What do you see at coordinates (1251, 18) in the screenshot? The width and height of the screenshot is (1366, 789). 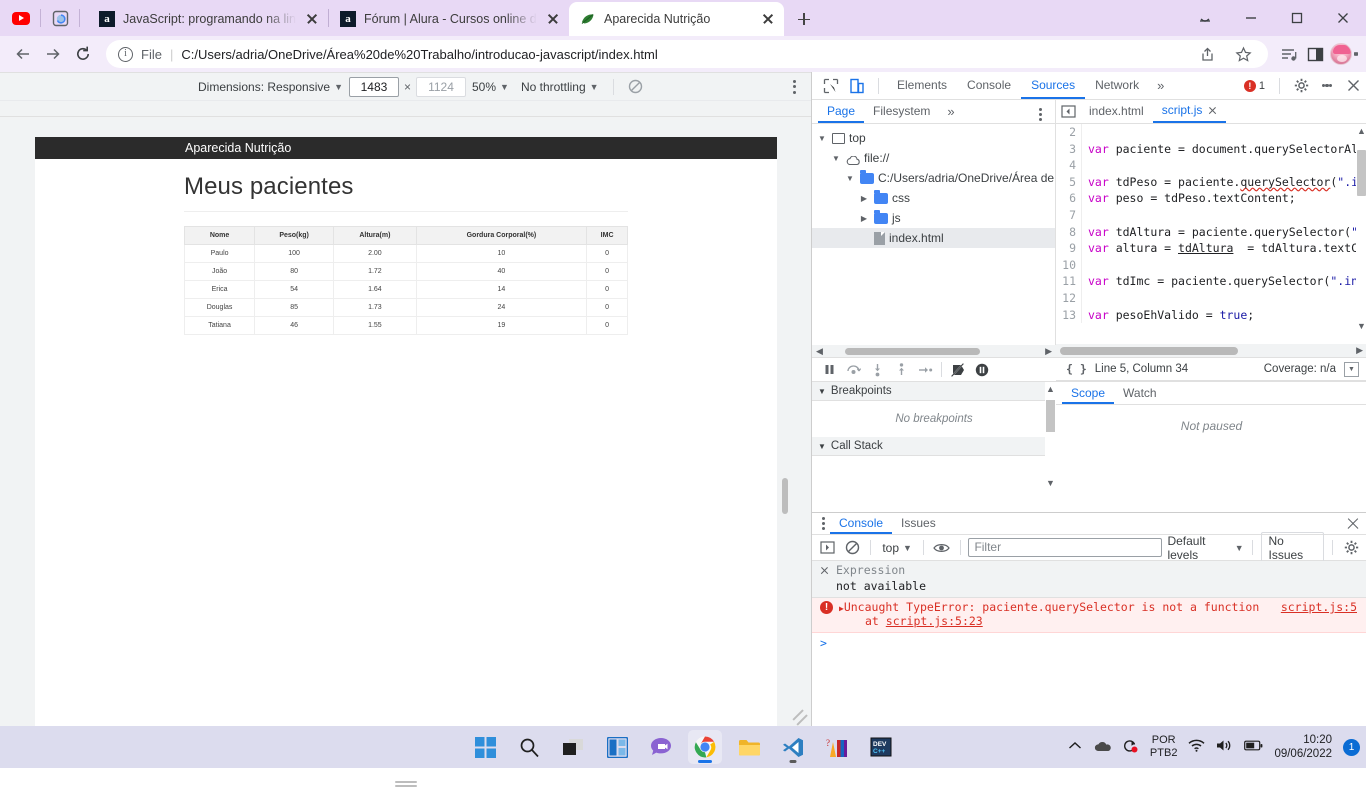 I see `maximize-window-icon` at bounding box center [1251, 18].